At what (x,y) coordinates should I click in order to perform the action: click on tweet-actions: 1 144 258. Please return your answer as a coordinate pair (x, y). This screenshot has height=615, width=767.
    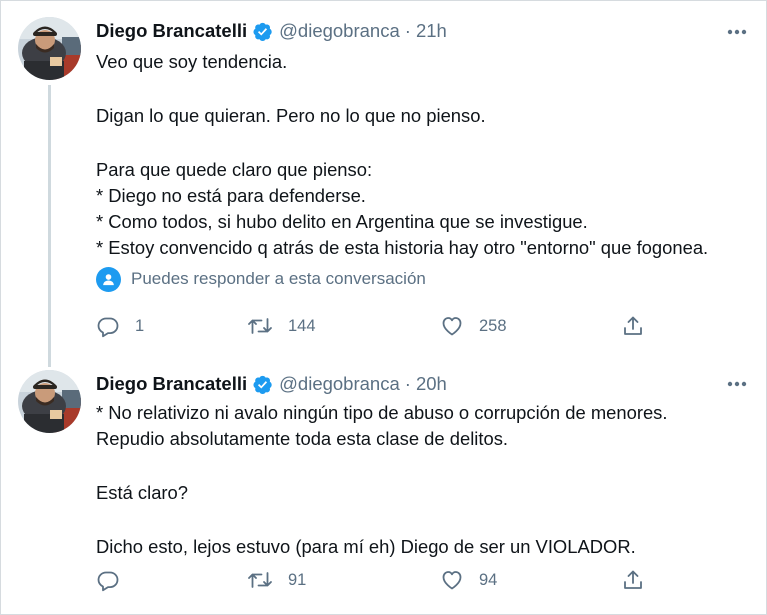
    Looking at the image, I should click on (376, 326).